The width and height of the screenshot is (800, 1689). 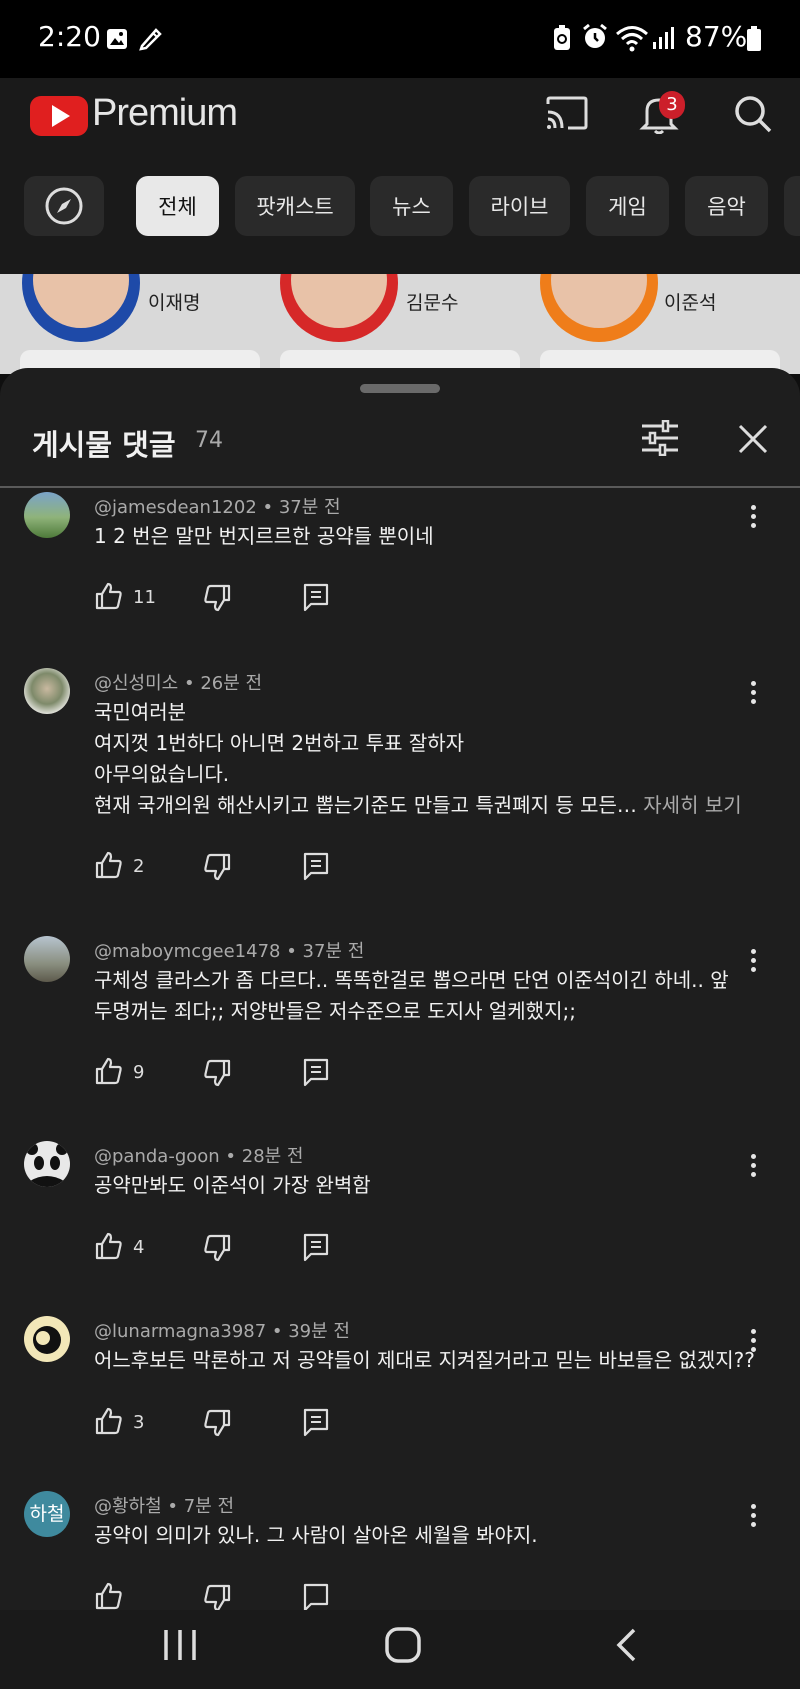 I want to click on comment-author: @jamesdean1202, so click(x=175, y=507).